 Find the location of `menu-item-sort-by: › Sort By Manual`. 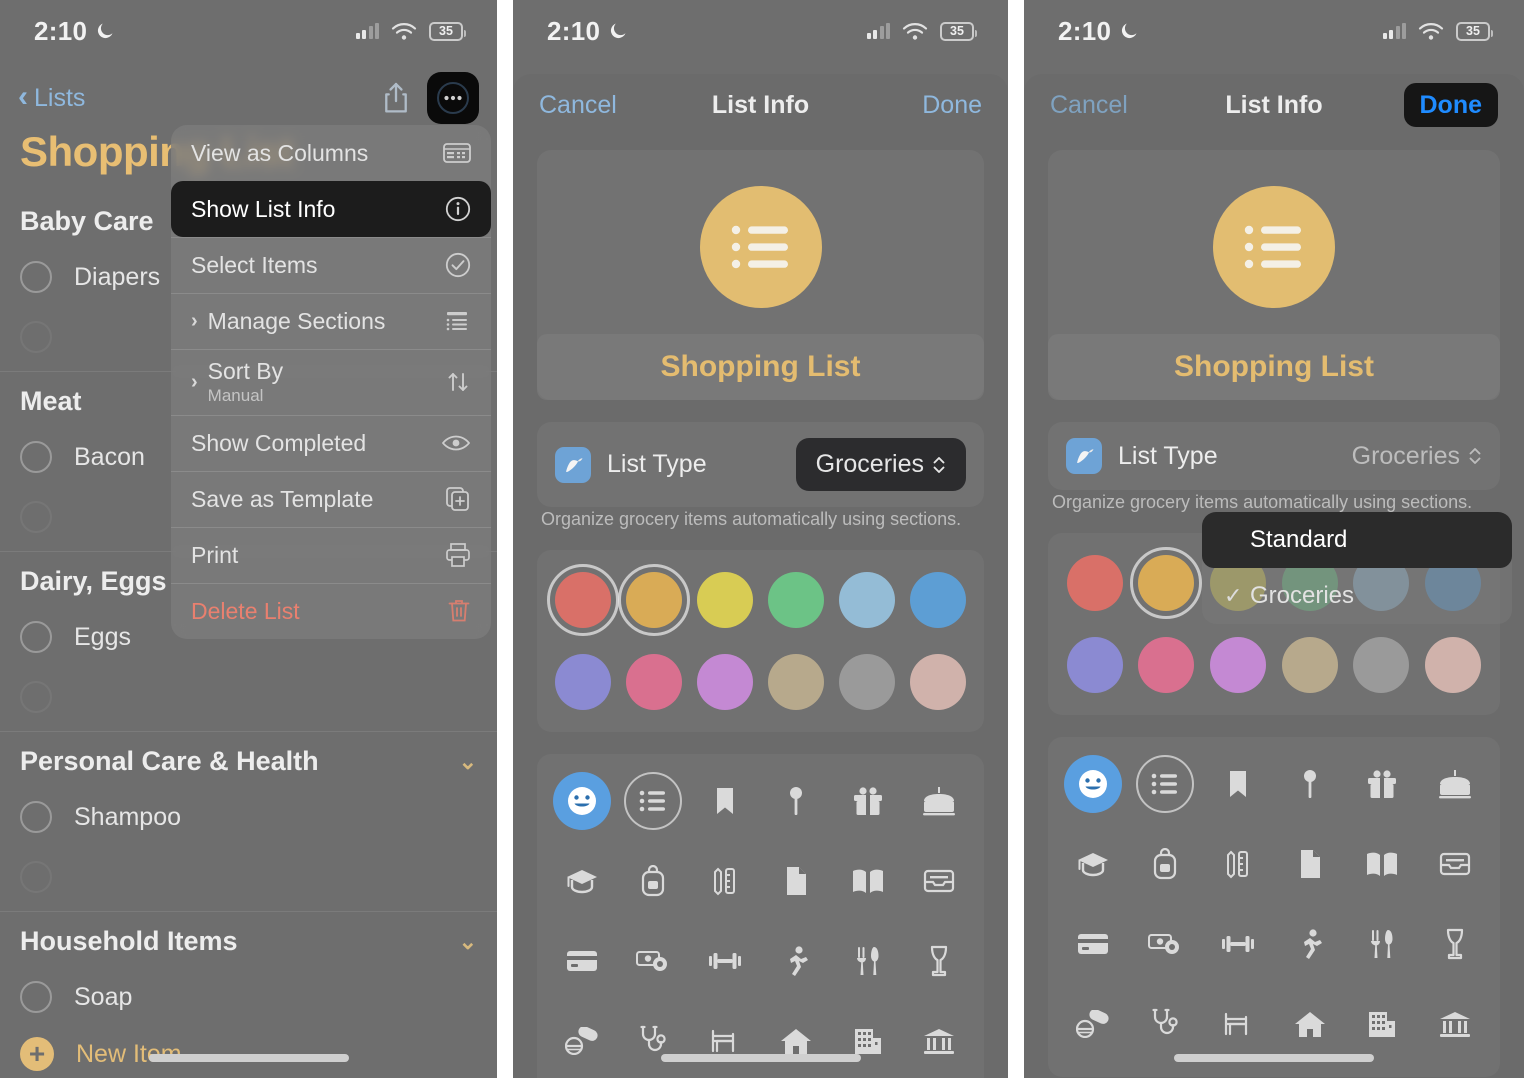

menu-item-sort-by: › Sort By Manual is located at coordinates (331, 382).